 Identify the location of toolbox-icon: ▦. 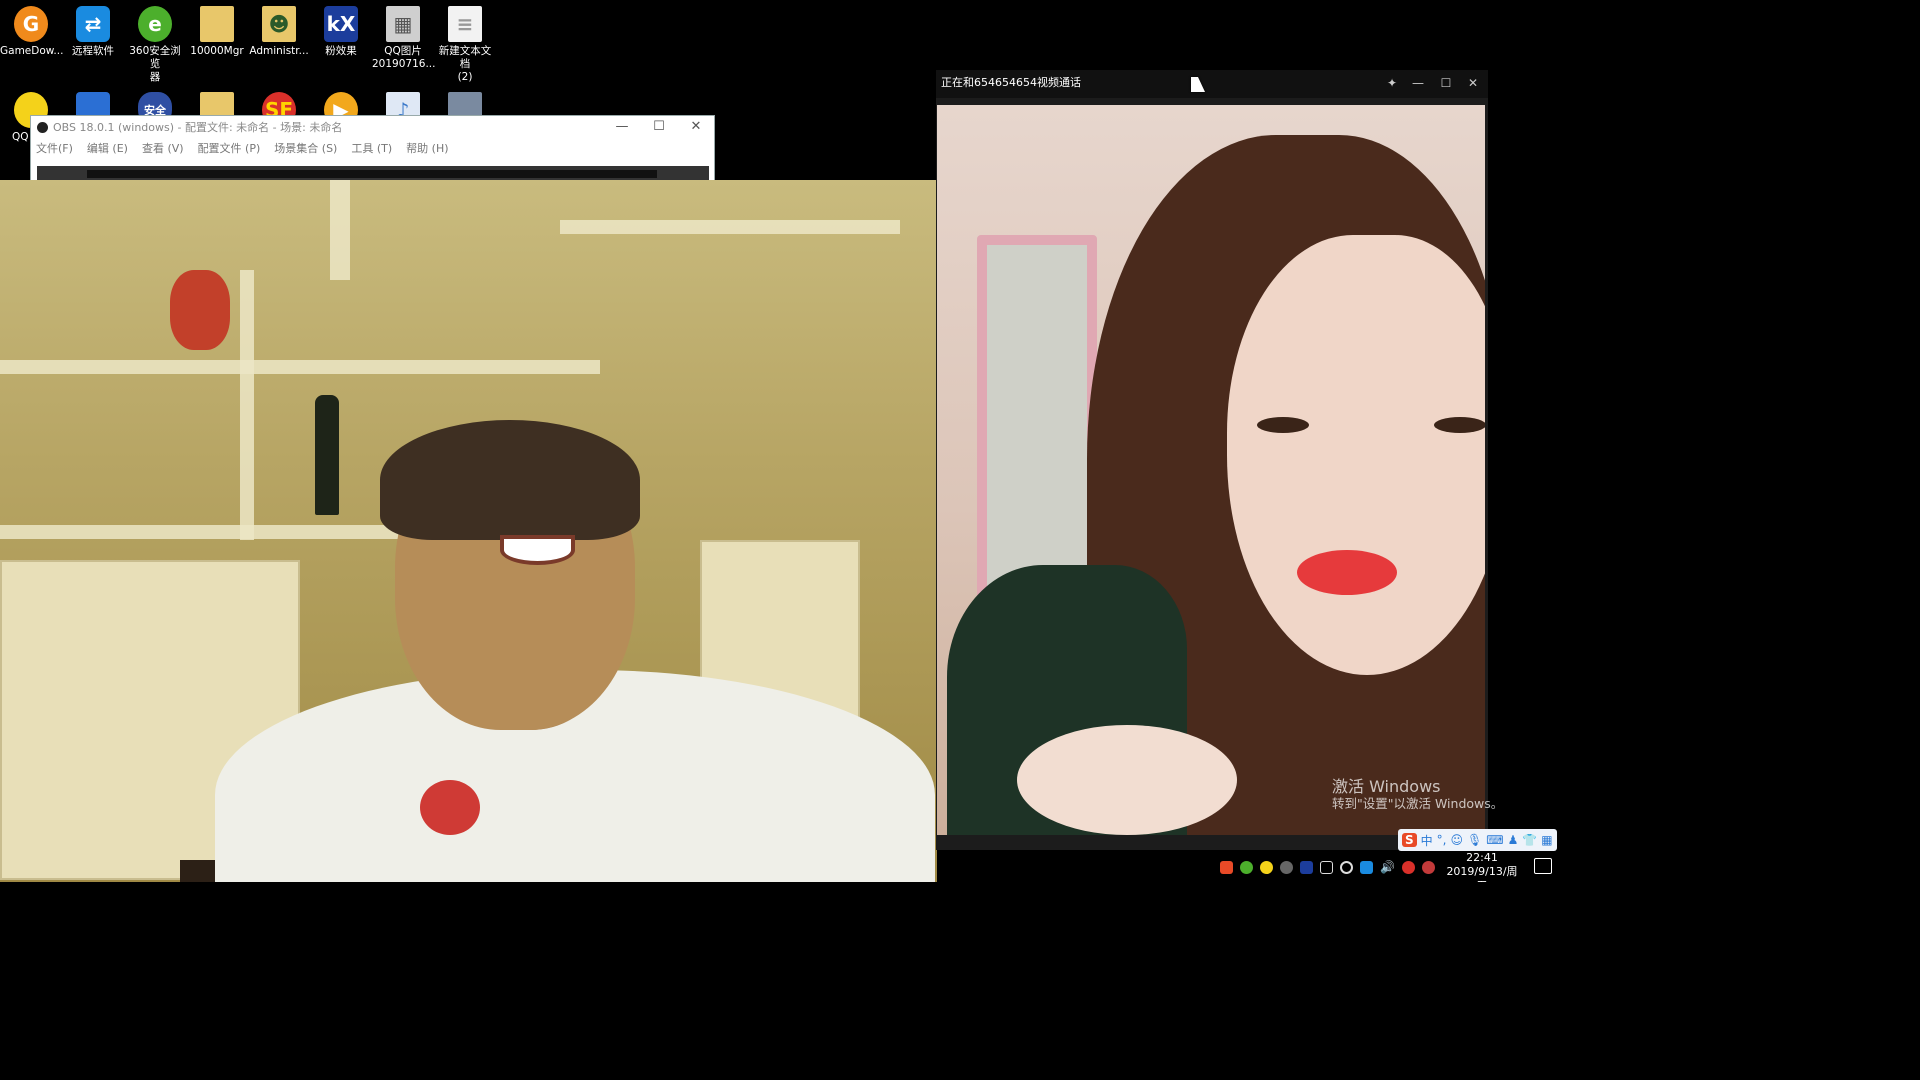
(1546, 840).